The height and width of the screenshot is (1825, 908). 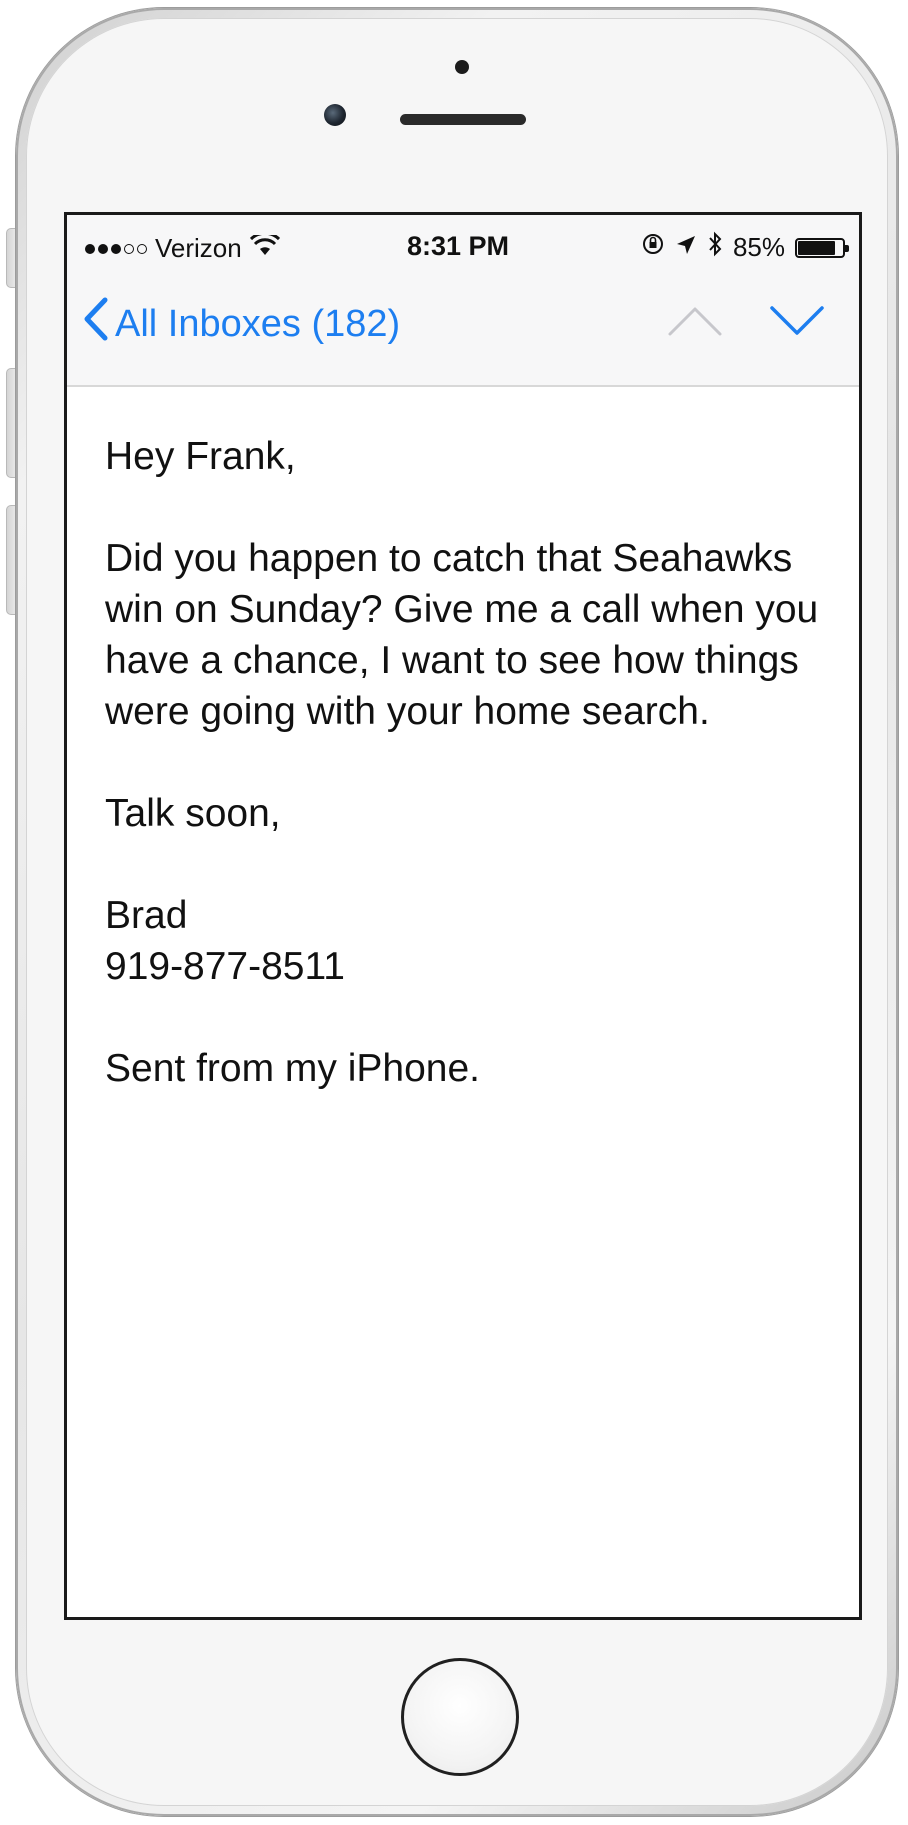 I want to click on front-camera, so click(x=335, y=115).